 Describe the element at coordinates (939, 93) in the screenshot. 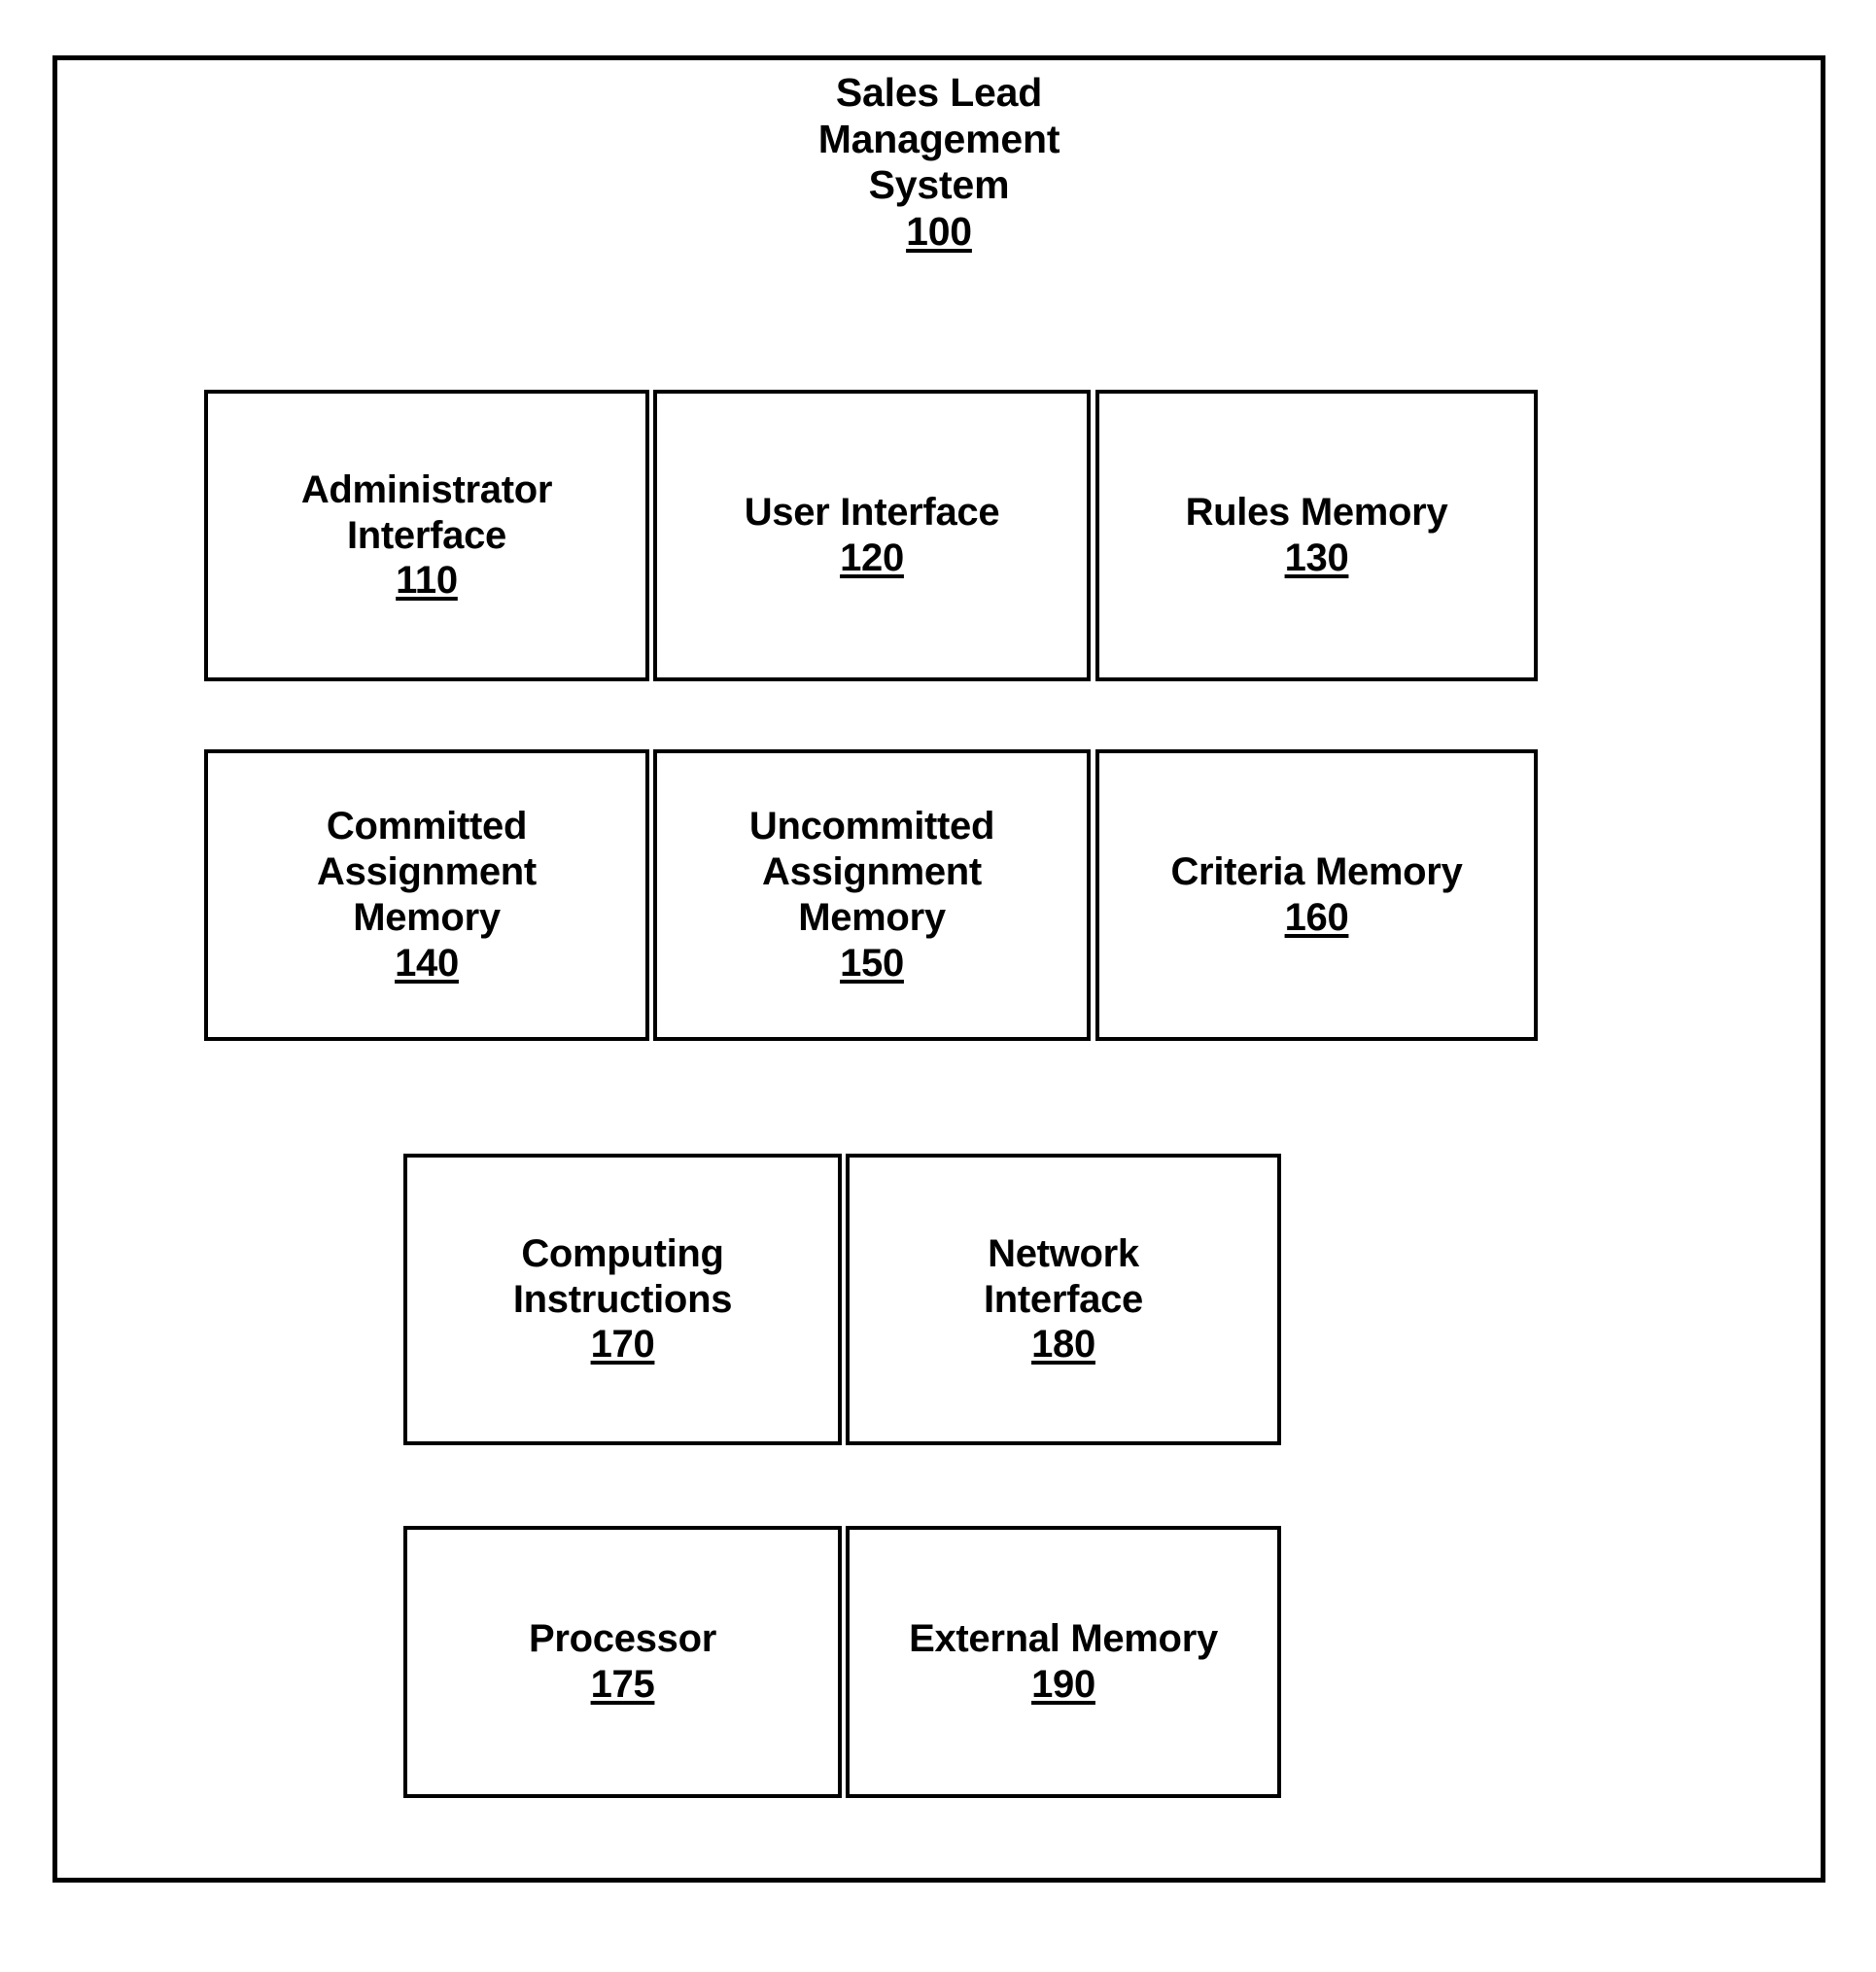

I see `system-title-line-1: Sales Lead` at that location.